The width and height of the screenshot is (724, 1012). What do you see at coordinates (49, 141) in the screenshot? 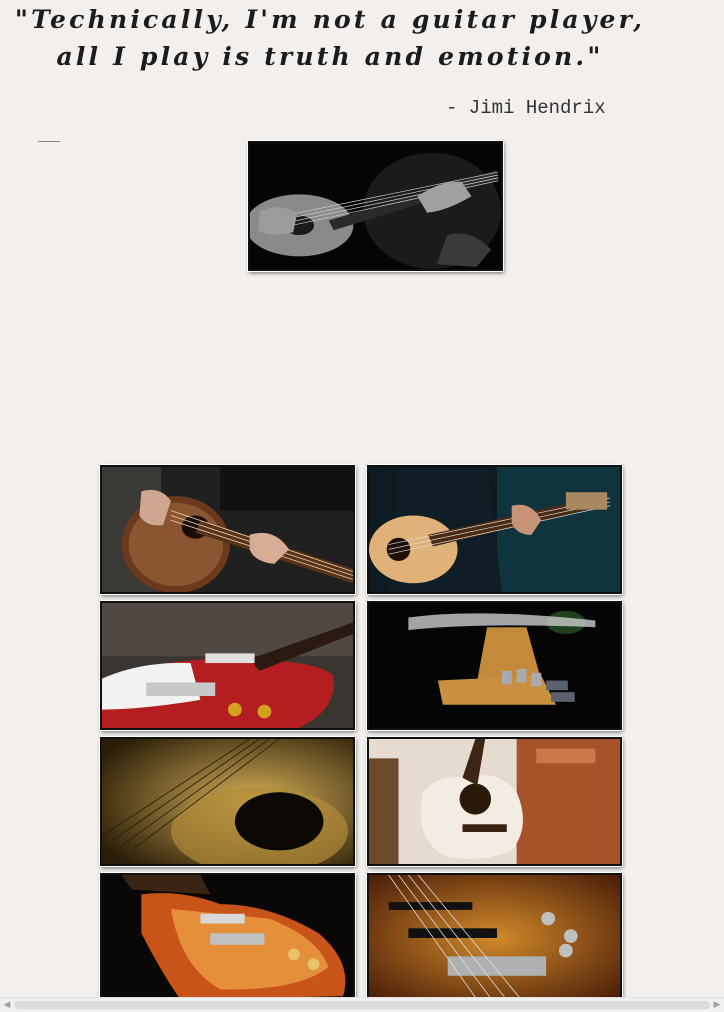
I see `divider` at bounding box center [49, 141].